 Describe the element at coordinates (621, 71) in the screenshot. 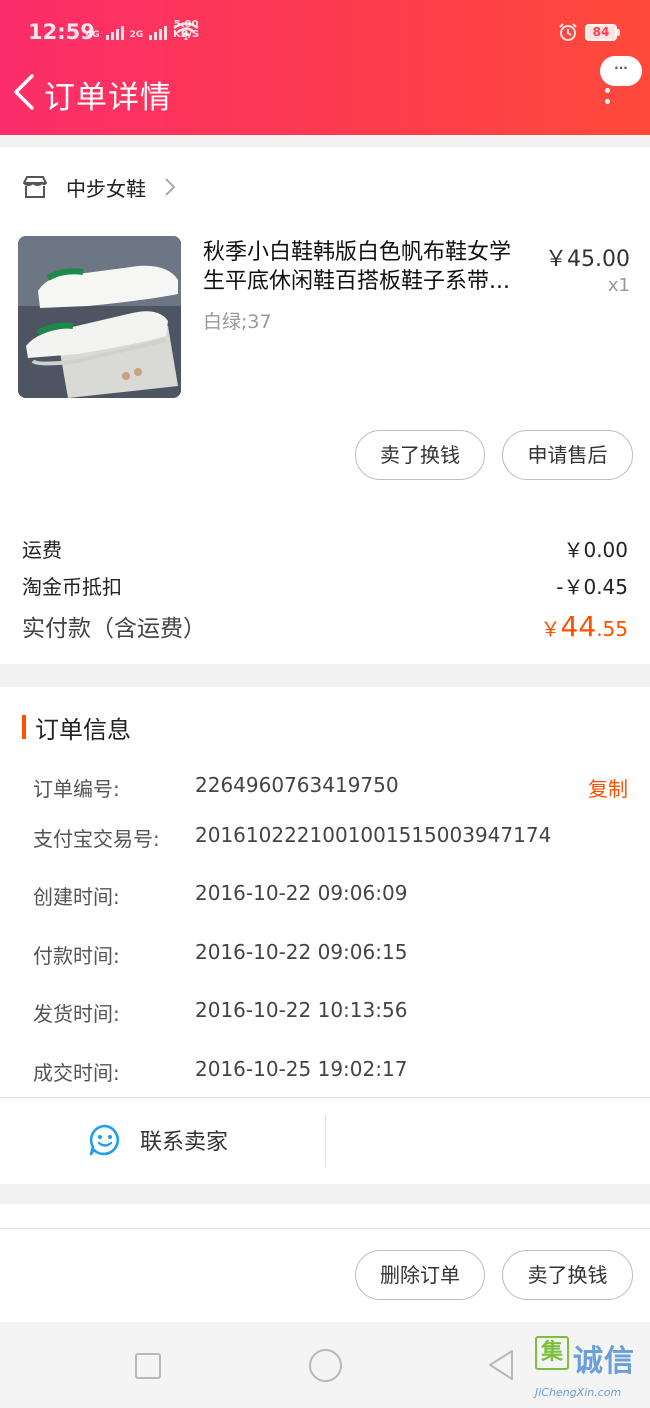

I see `more-menu-bubble: ···` at that location.